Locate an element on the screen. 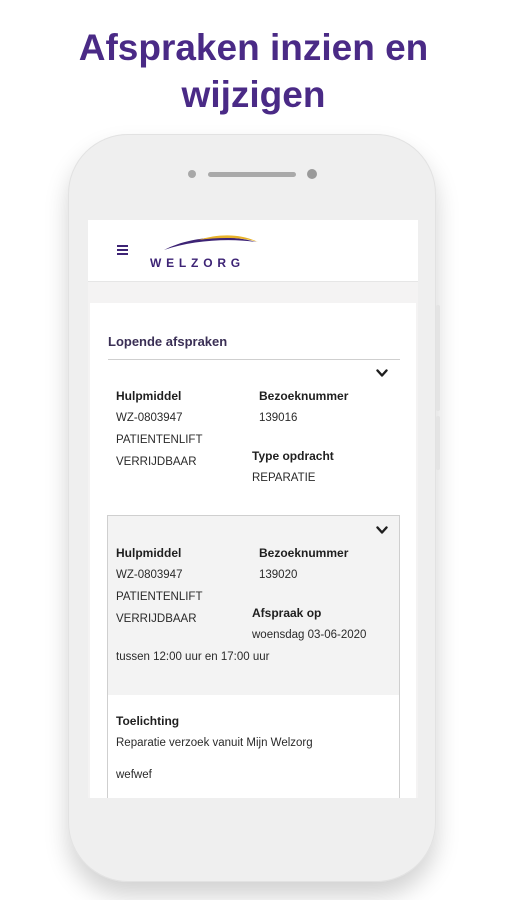 This screenshot has width=507, height=900. hamburger-menu-icon is located at coordinates (122, 251).